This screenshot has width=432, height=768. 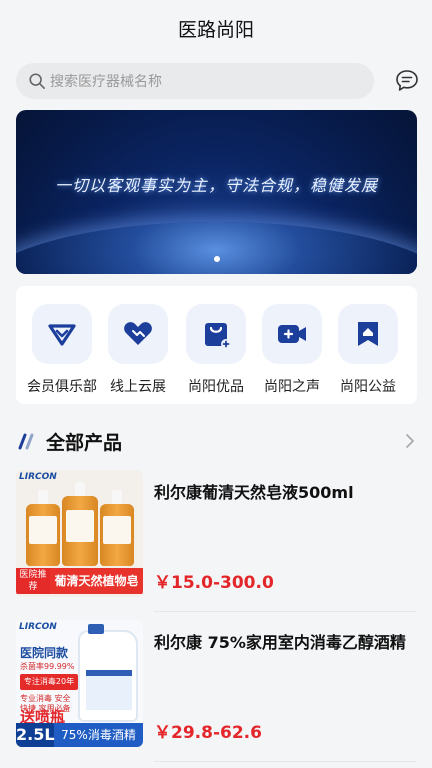 I want to click on product-image: LIRCON 医院推荐 葡清天然植物皂液, so click(x=79, y=533).